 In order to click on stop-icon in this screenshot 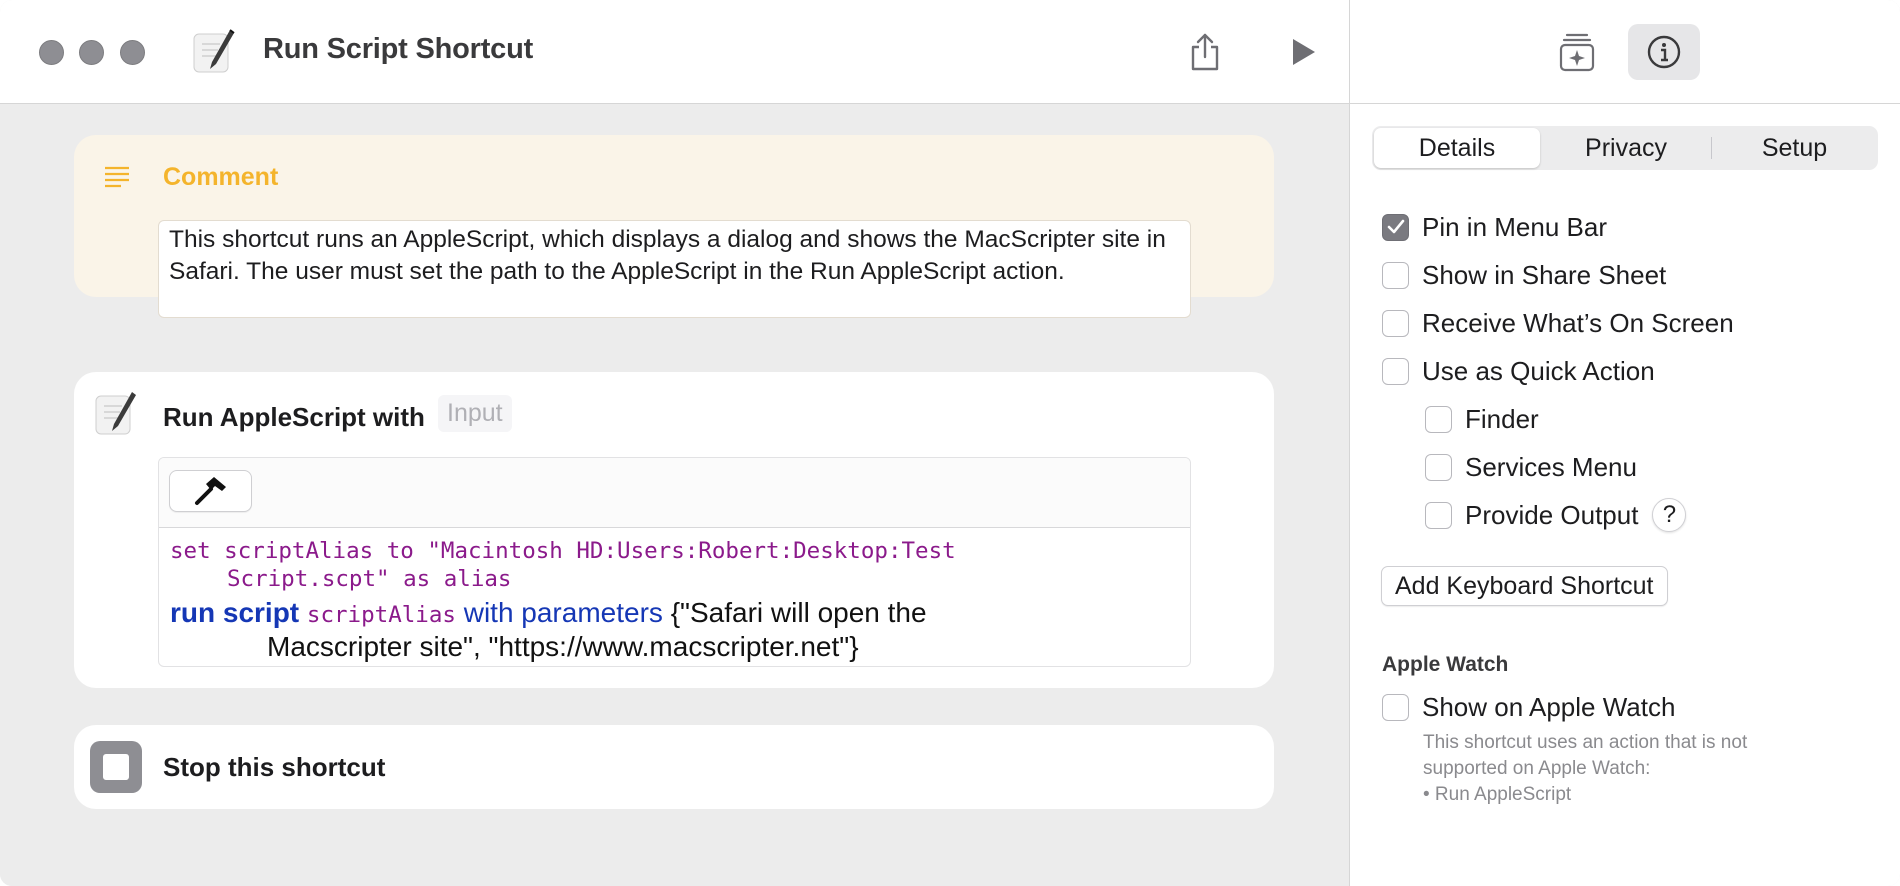, I will do `click(116, 767)`.